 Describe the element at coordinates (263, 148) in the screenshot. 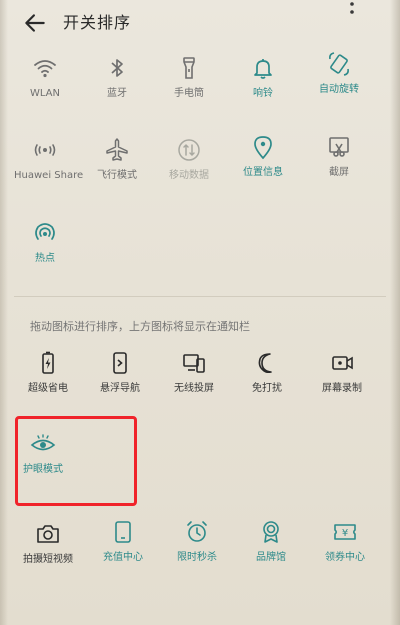

I see `location-icon` at that location.